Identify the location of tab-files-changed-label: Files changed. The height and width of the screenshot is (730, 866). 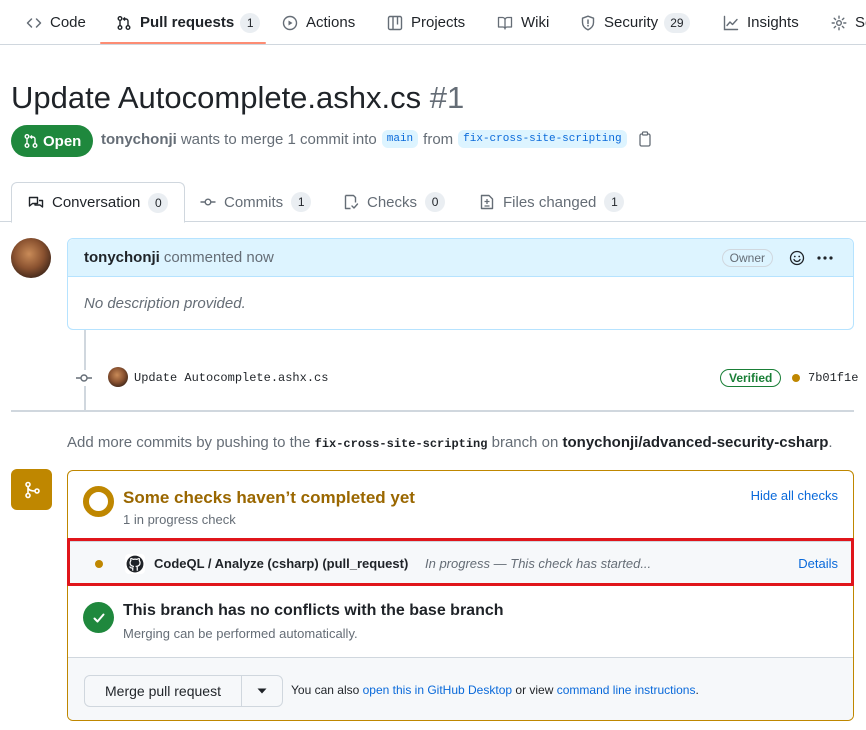
(550, 202).